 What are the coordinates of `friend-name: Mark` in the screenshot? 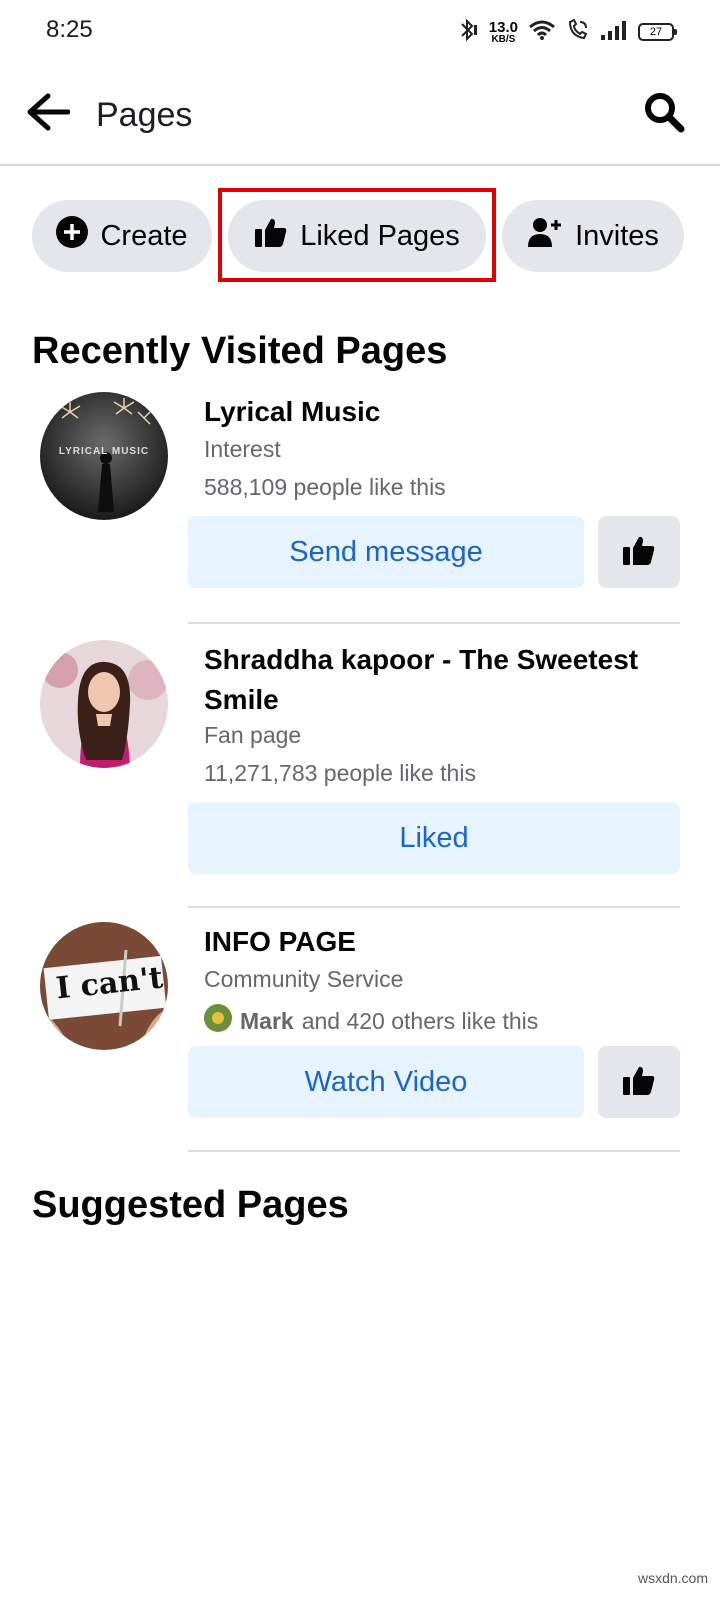 It's located at (267, 1021).